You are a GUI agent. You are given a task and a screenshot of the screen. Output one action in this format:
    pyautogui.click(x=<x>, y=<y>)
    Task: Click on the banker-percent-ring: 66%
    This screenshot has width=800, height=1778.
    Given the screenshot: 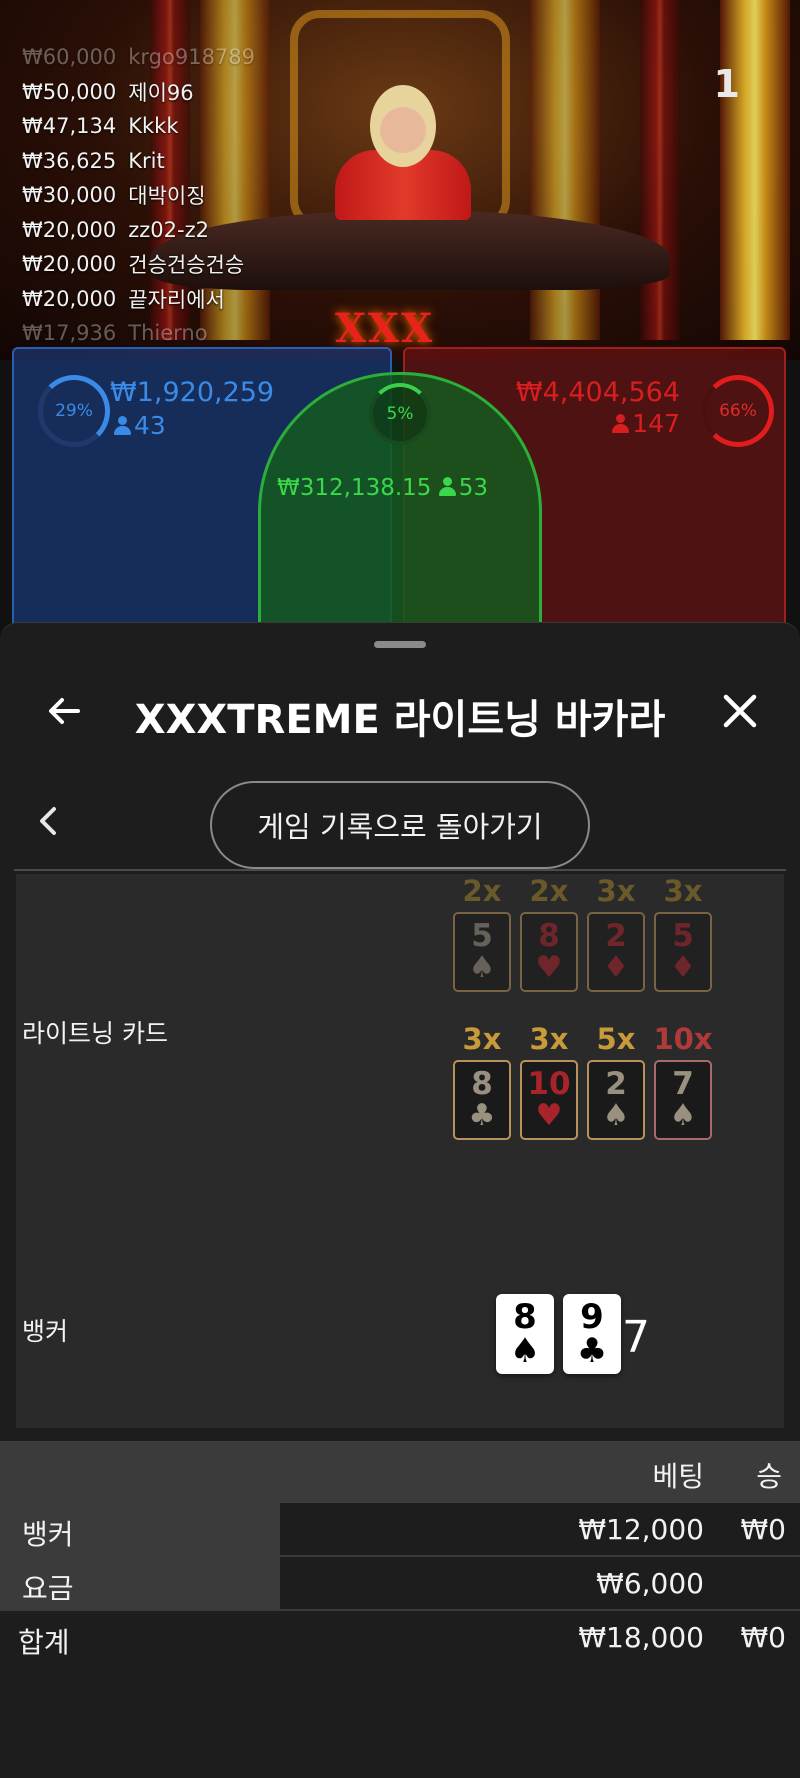 What is the action you would take?
    pyautogui.click(x=738, y=411)
    